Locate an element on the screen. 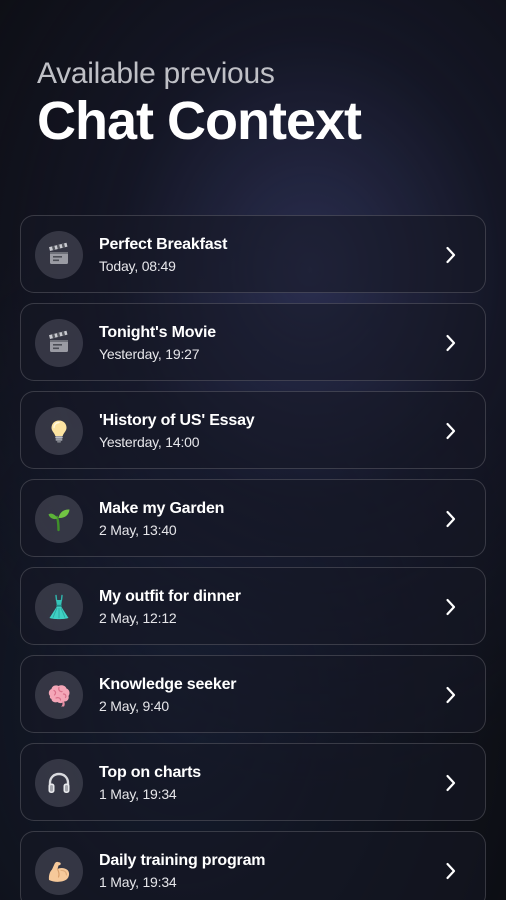 Image resolution: width=506 pixels, height=900 pixels. chat-item-title: Tonight's Movie is located at coordinates (157, 332).